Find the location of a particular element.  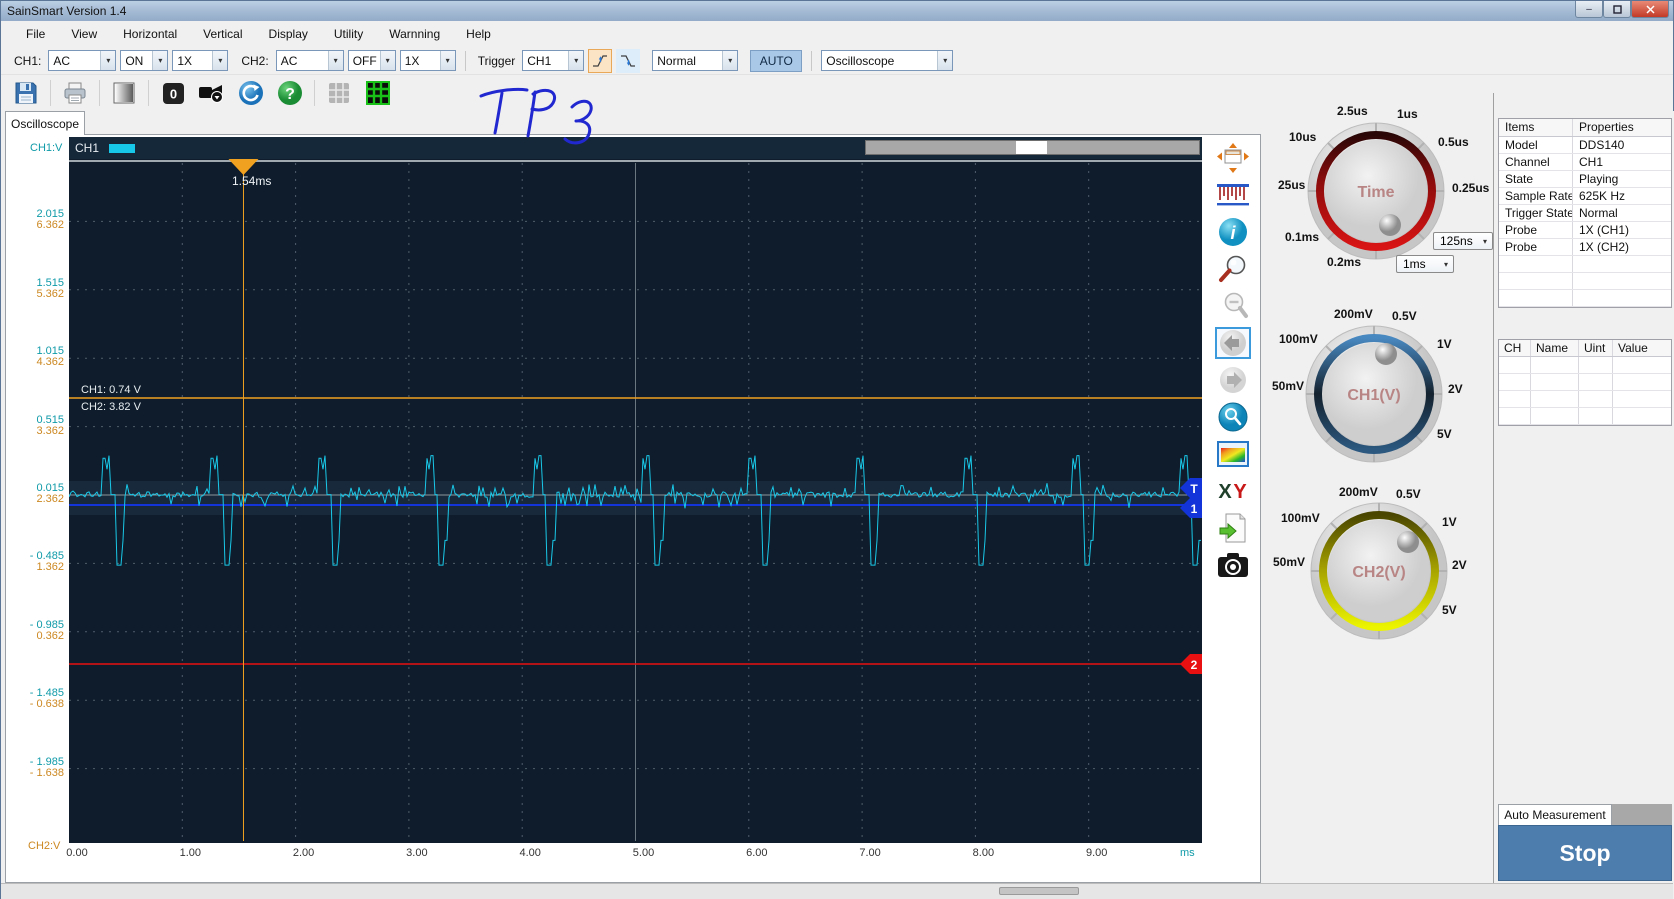

help-icon: ? is located at coordinates (290, 93).